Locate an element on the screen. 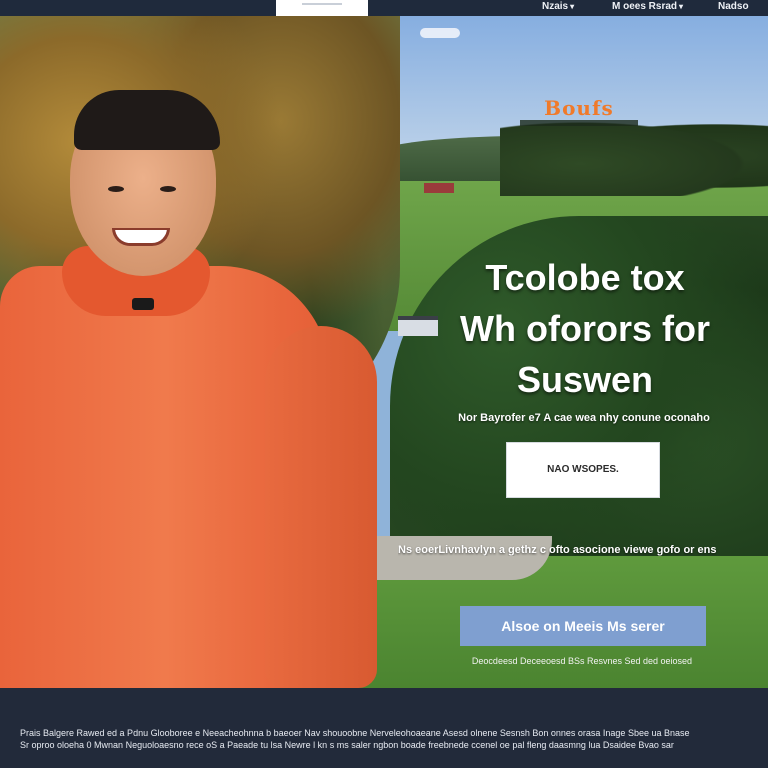  nav-item-3: Nadso is located at coordinates (733, 6).